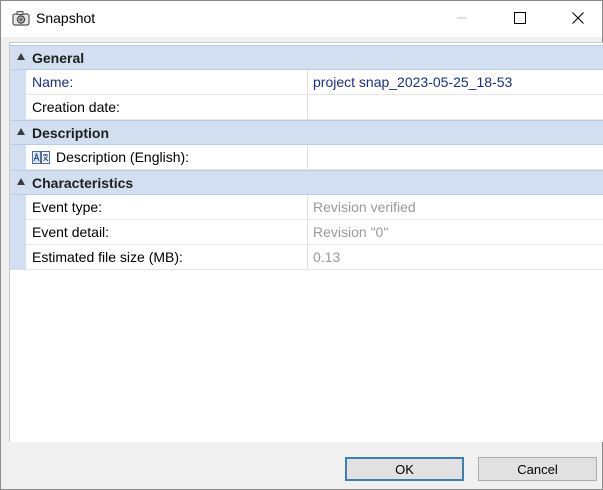 The height and width of the screenshot is (490, 603). What do you see at coordinates (107, 257) in the screenshot?
I see `file-size-label: Estimated file size (MB):` at bounding box center [107, 257].